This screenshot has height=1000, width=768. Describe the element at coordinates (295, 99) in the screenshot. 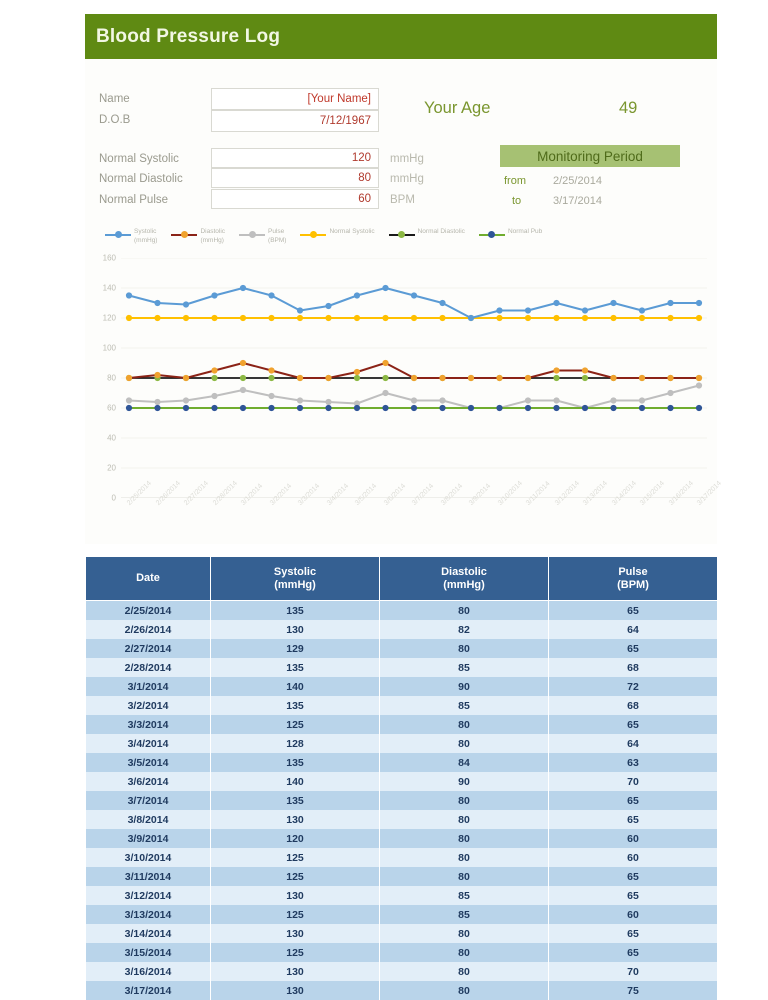

I see `name-input: [Your Name]` at that location.